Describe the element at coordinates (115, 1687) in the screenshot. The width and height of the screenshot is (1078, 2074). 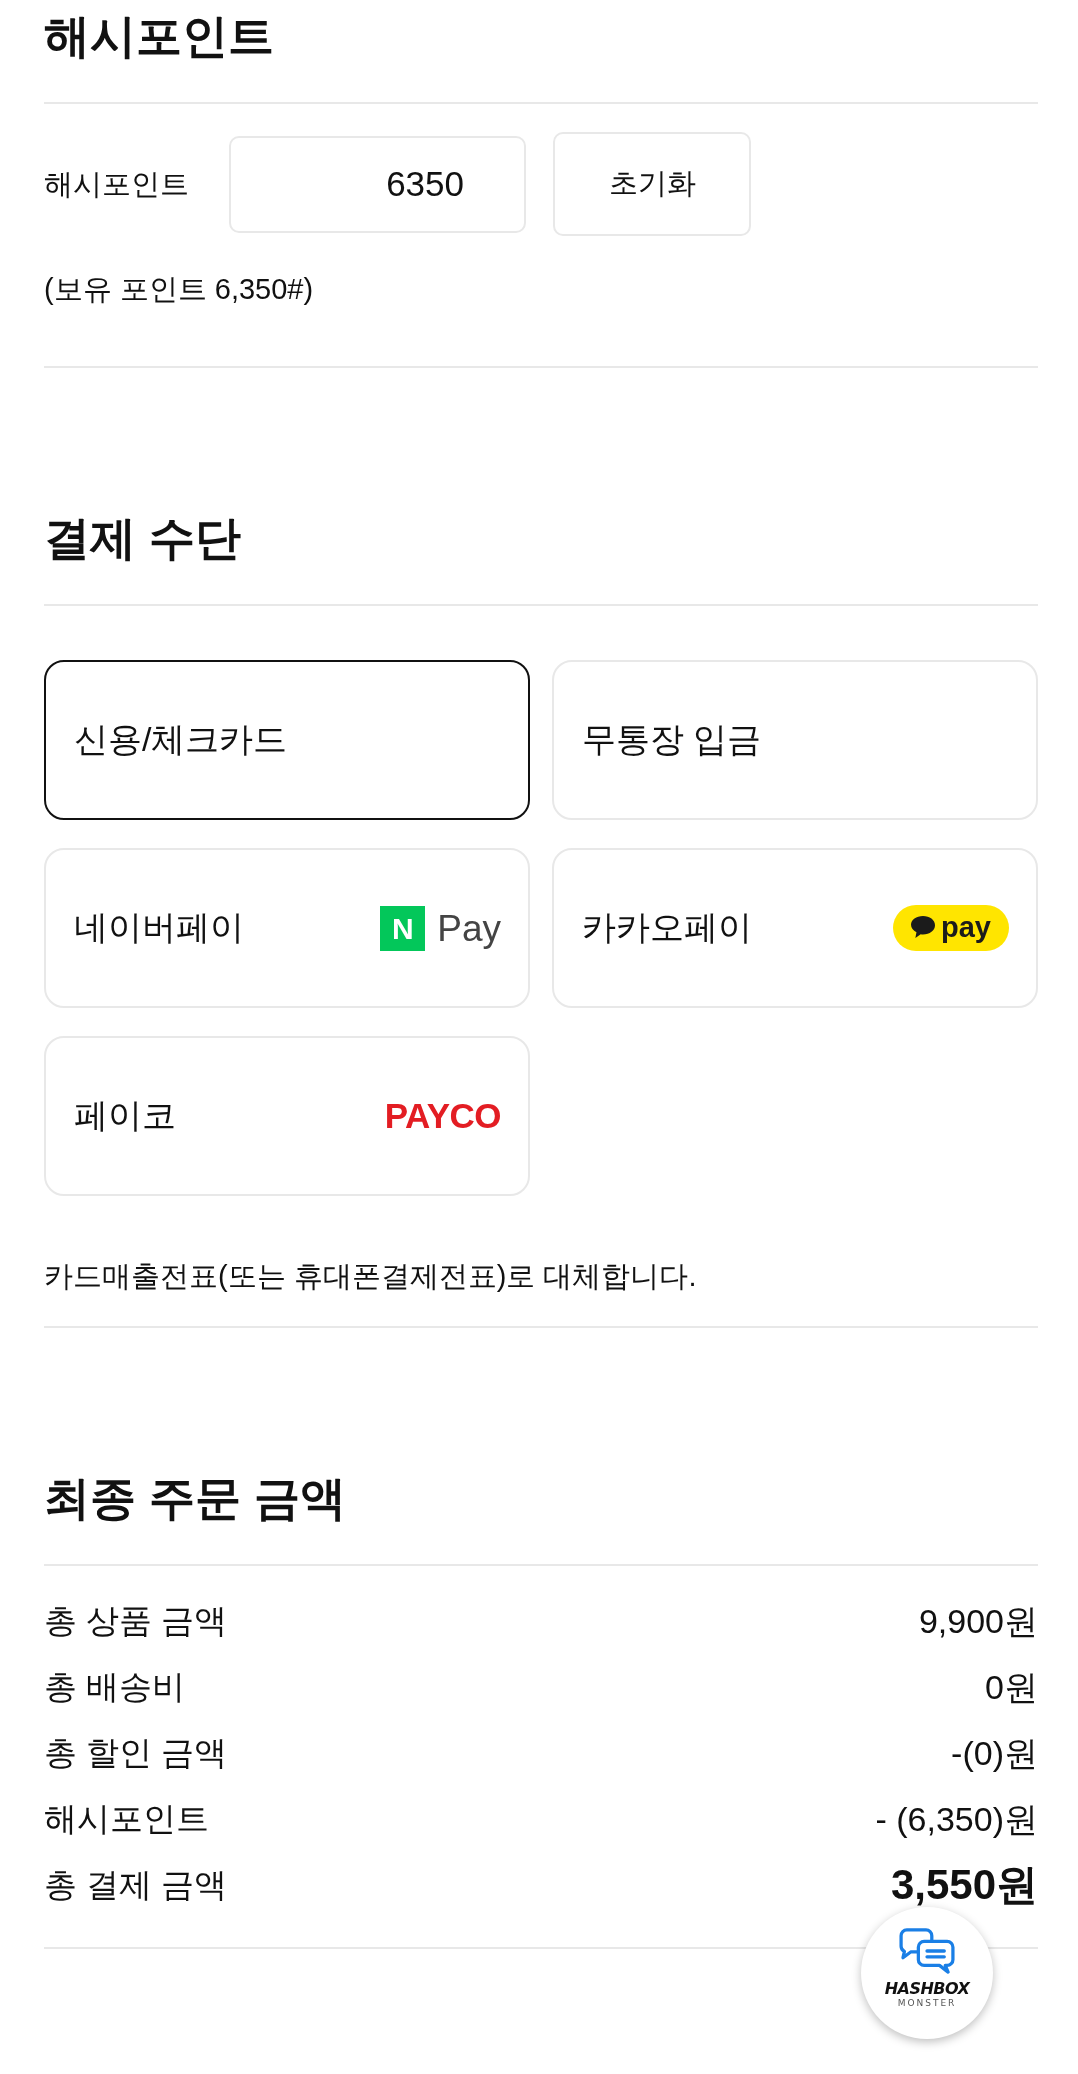
I see `summary-label: 총 배송비` at that location.